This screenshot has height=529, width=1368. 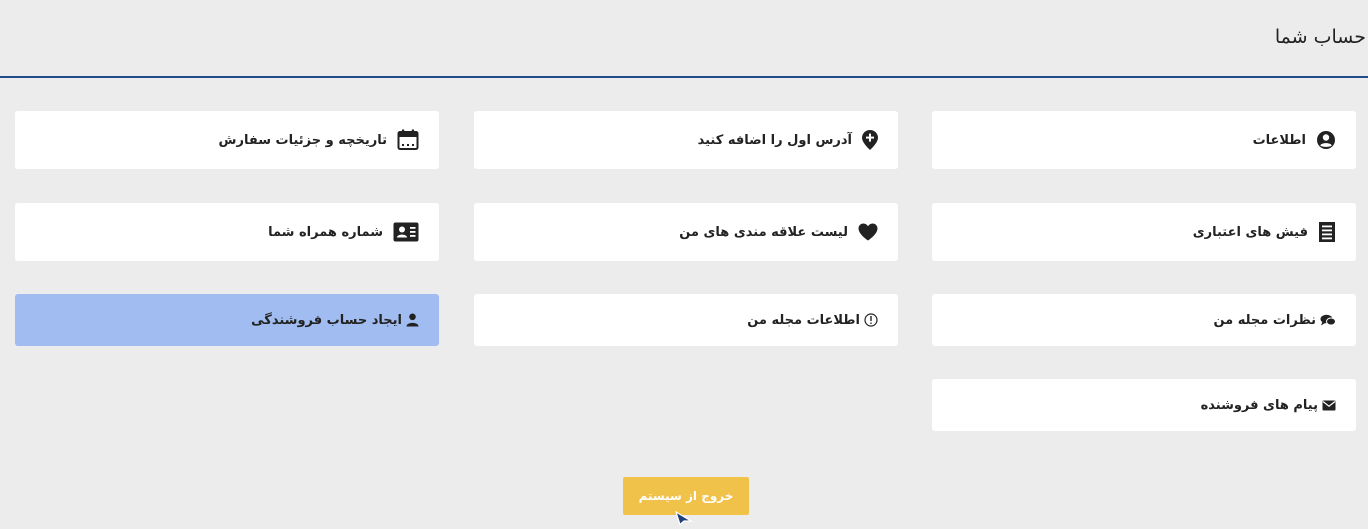 What do you see at coordinates (1144, 405) in the screenshot?
I see `card-seller-messages: پیام های فروشنده` at bounding box center [1144, 405].